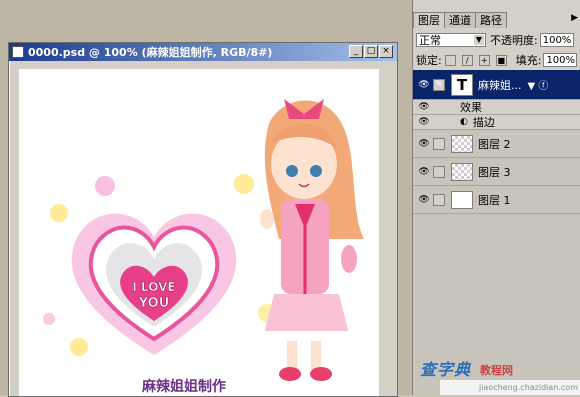  Describe the element at coordinates (460, 20) in the screenshot. I see `tab-channels: 通道` at that location.